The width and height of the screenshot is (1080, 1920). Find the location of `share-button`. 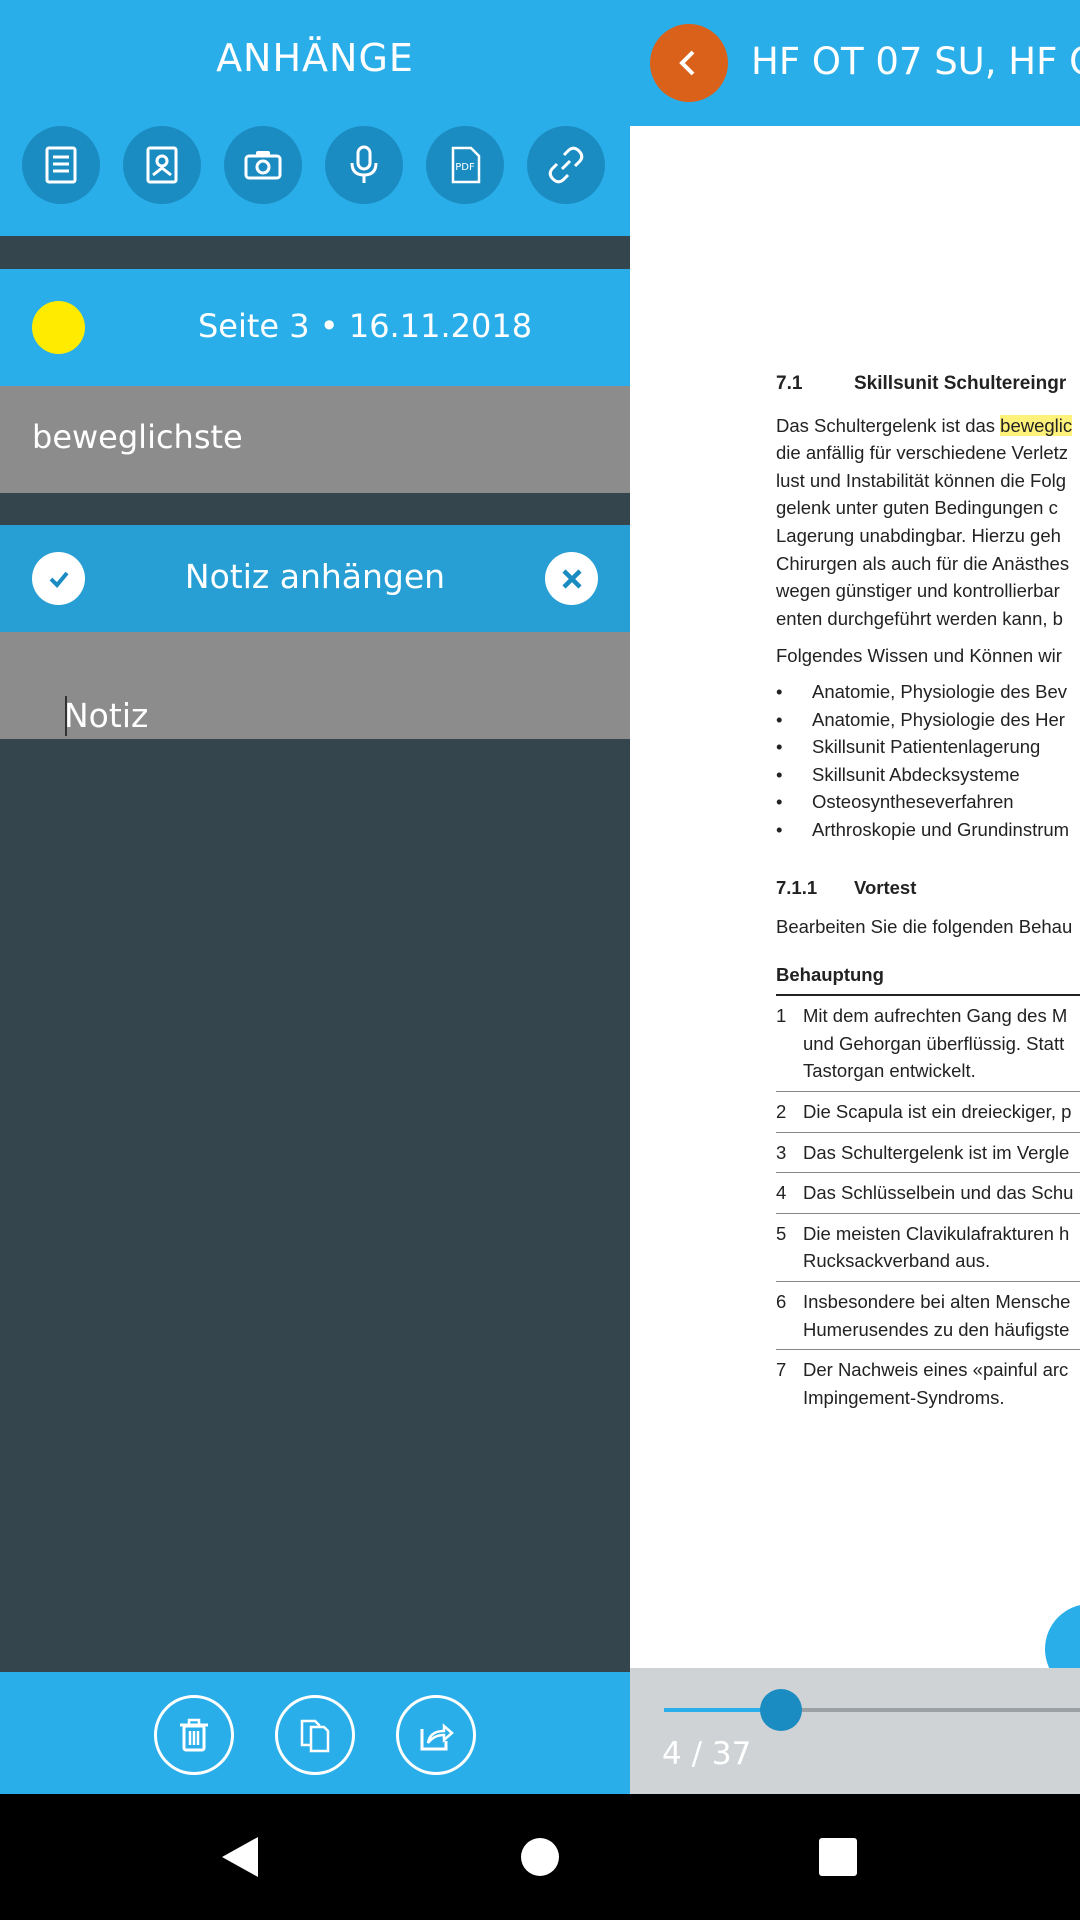

share-button is located at coordinates (436, 1735).